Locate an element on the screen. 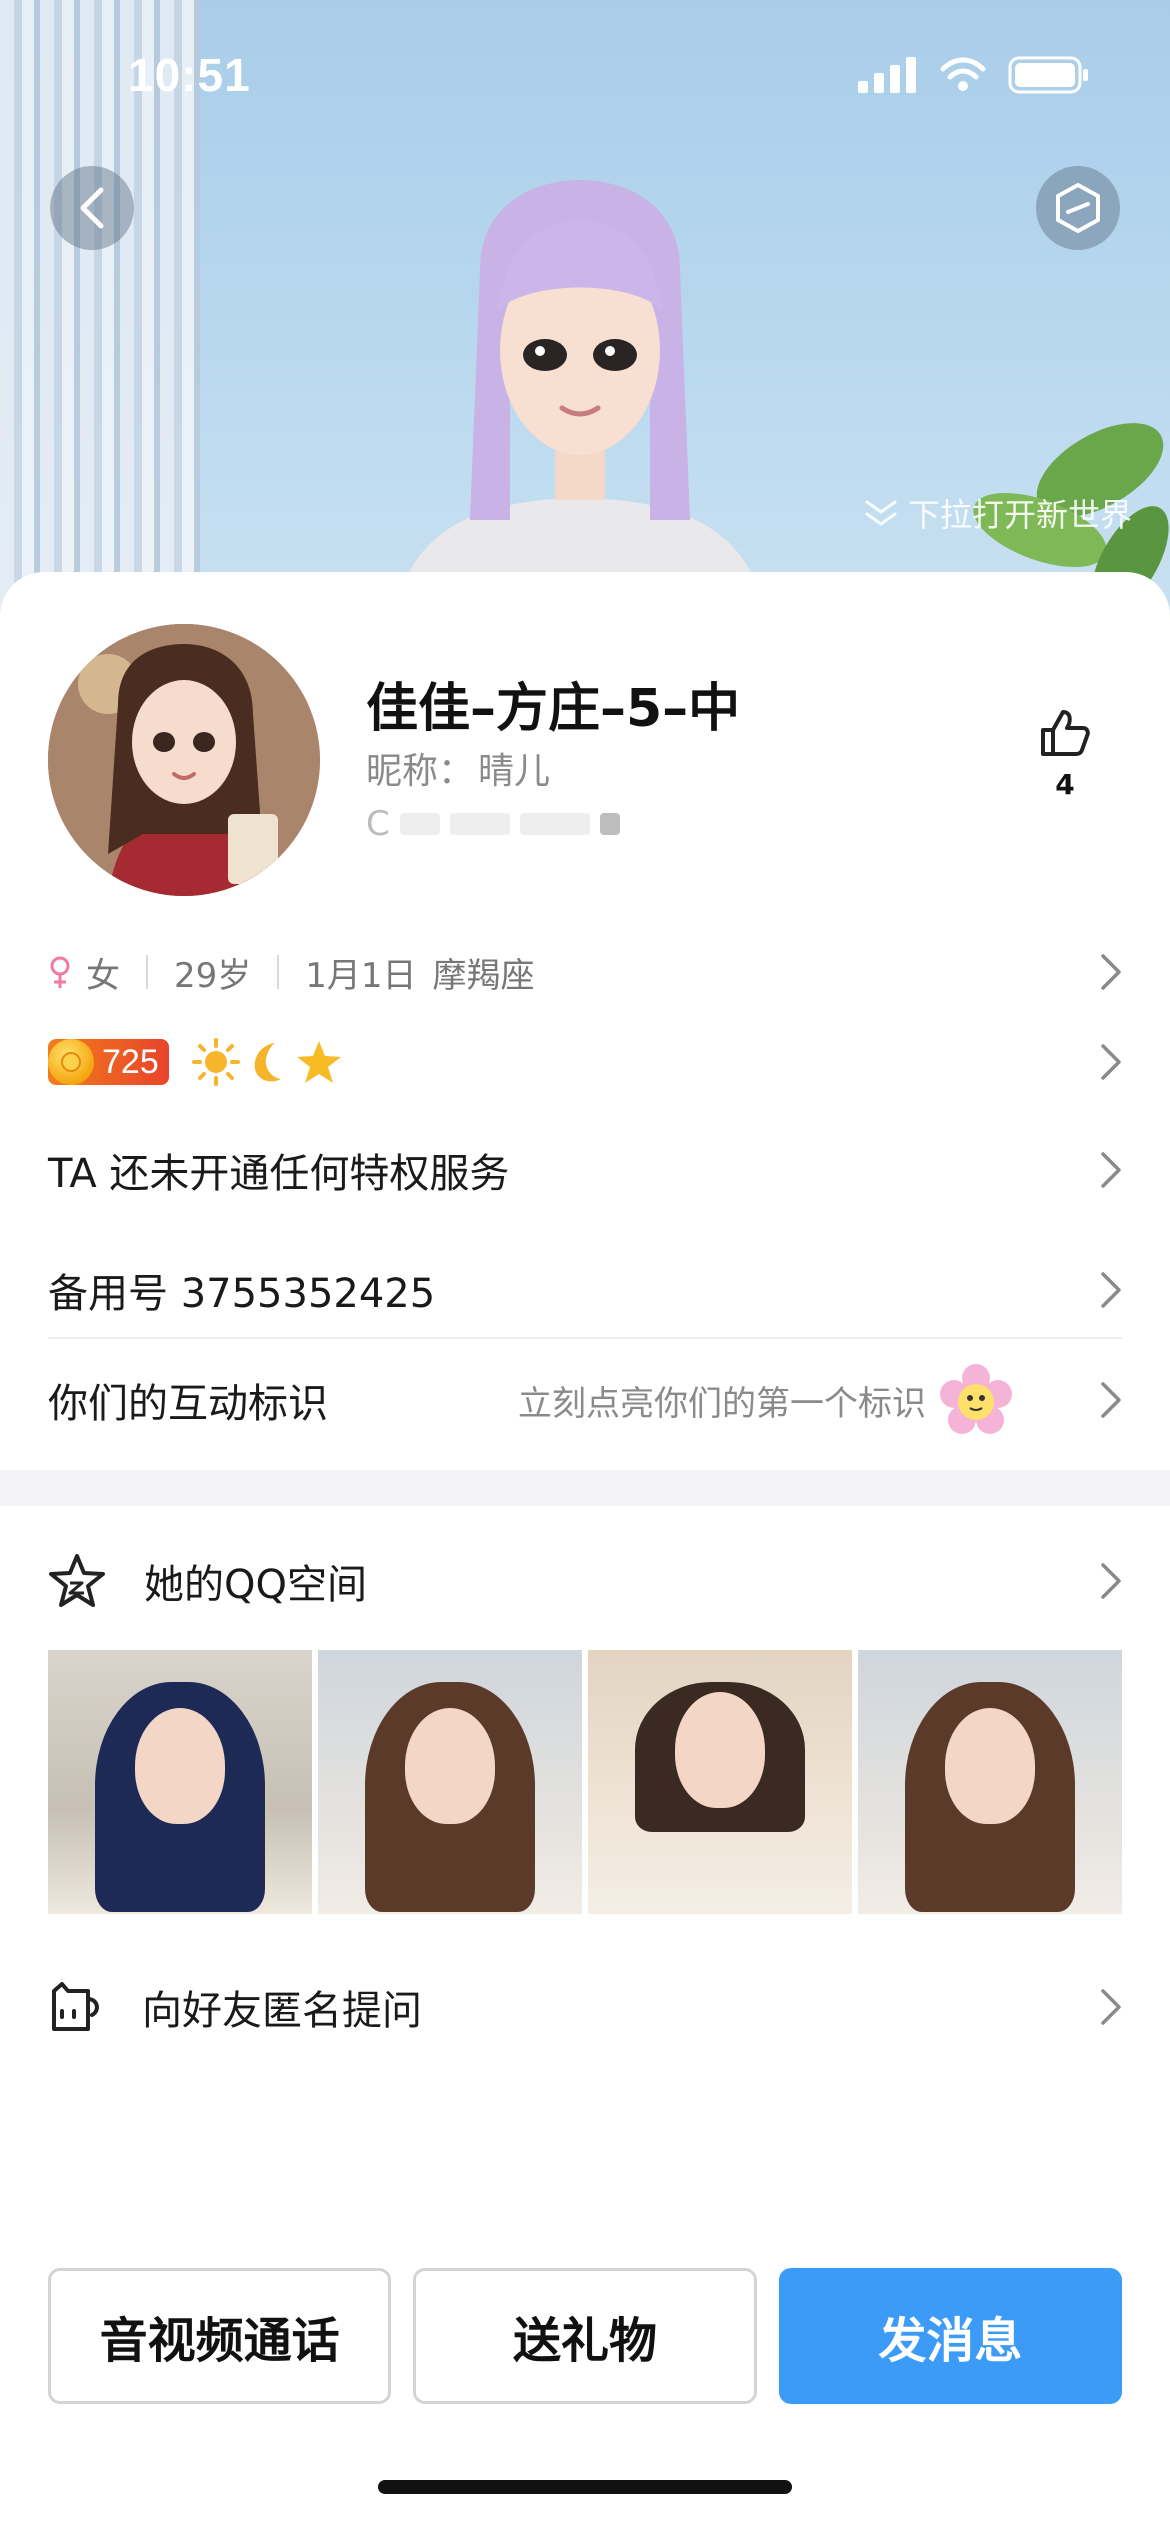 This screenshot has width=1170, height=2532. backup-account-row: 备用号 3755352425 is located at coordinates (585, 1290).